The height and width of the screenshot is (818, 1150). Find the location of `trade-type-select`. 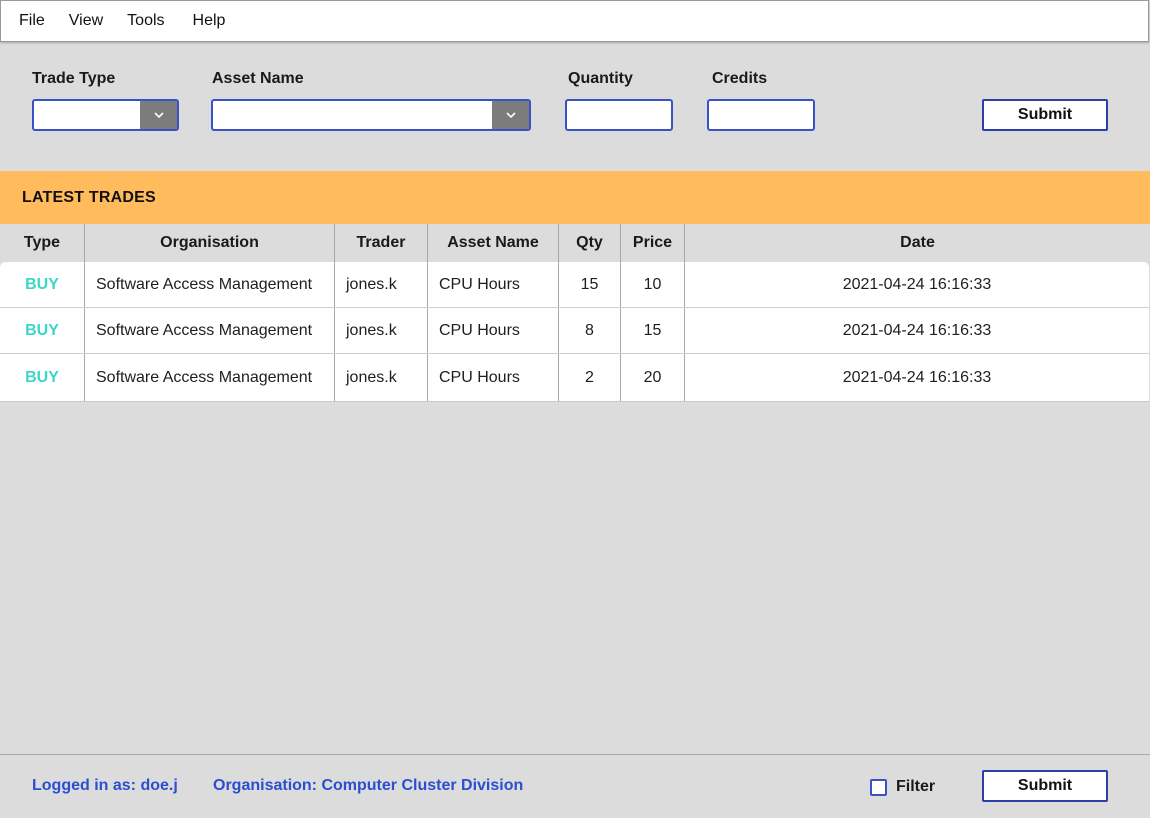

trade-type-select is located at coordinates (105, 115).